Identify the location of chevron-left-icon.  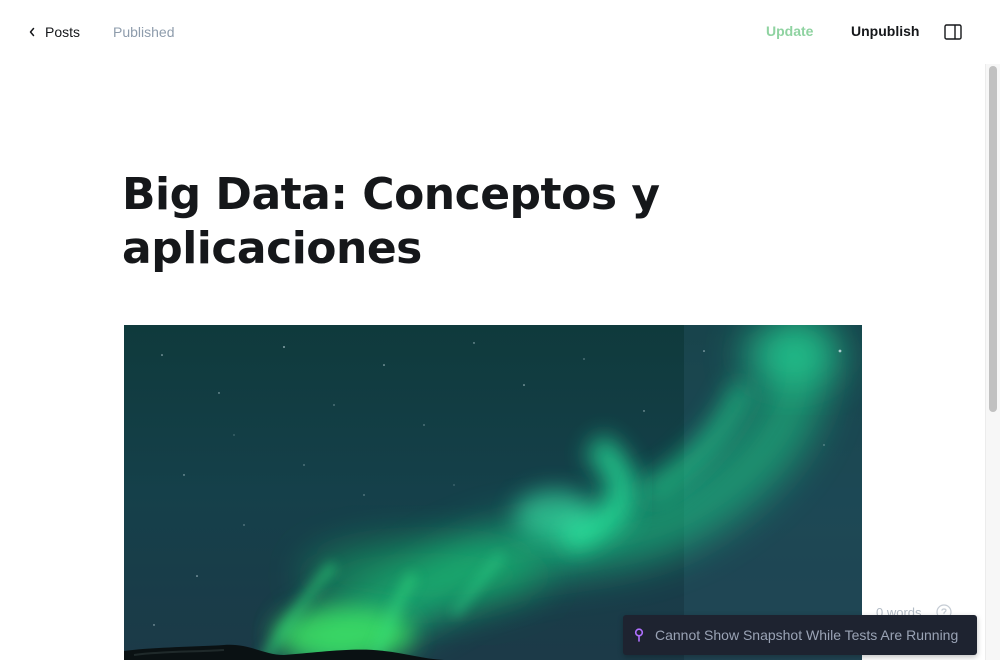
(32, 32).